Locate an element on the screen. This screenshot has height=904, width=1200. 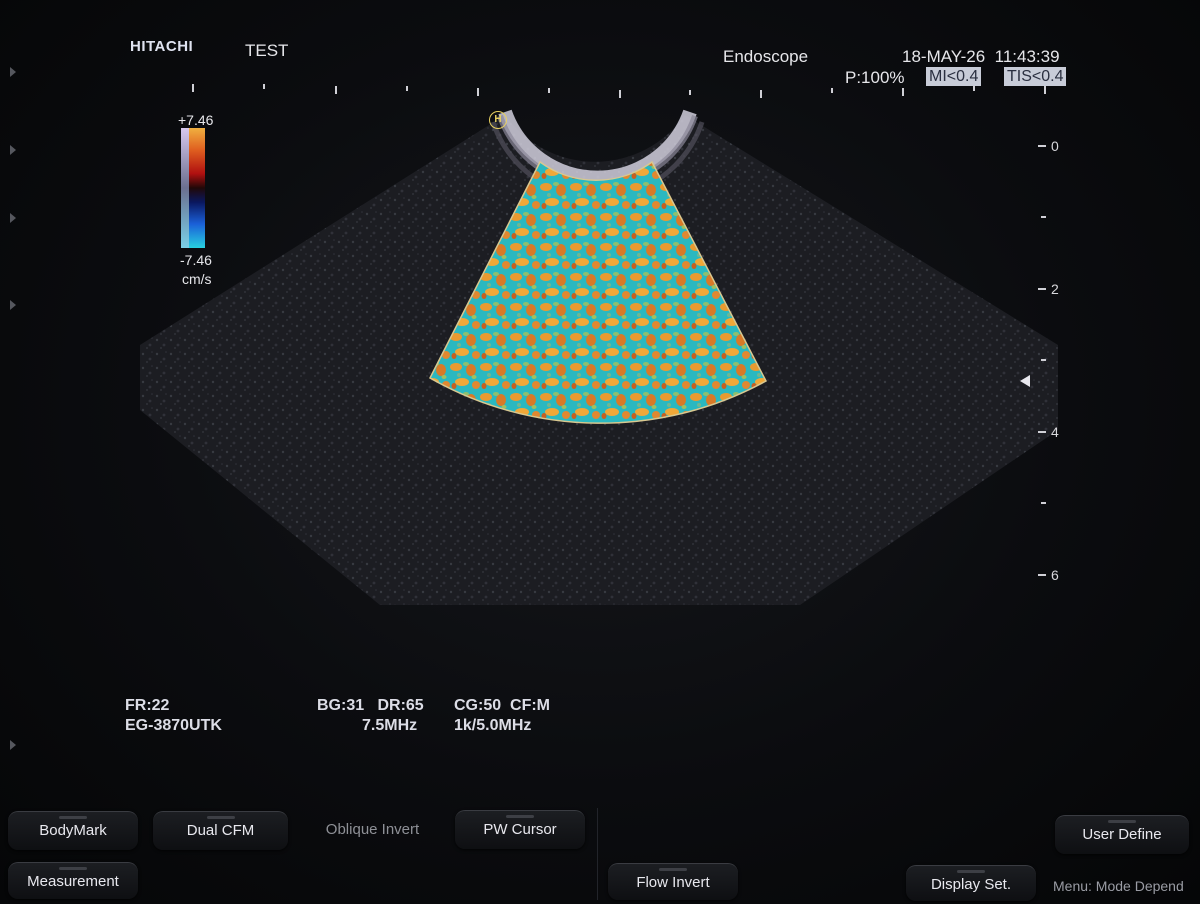
tis-badge: TIS<0.4 is located at coordinates (1035, 76).